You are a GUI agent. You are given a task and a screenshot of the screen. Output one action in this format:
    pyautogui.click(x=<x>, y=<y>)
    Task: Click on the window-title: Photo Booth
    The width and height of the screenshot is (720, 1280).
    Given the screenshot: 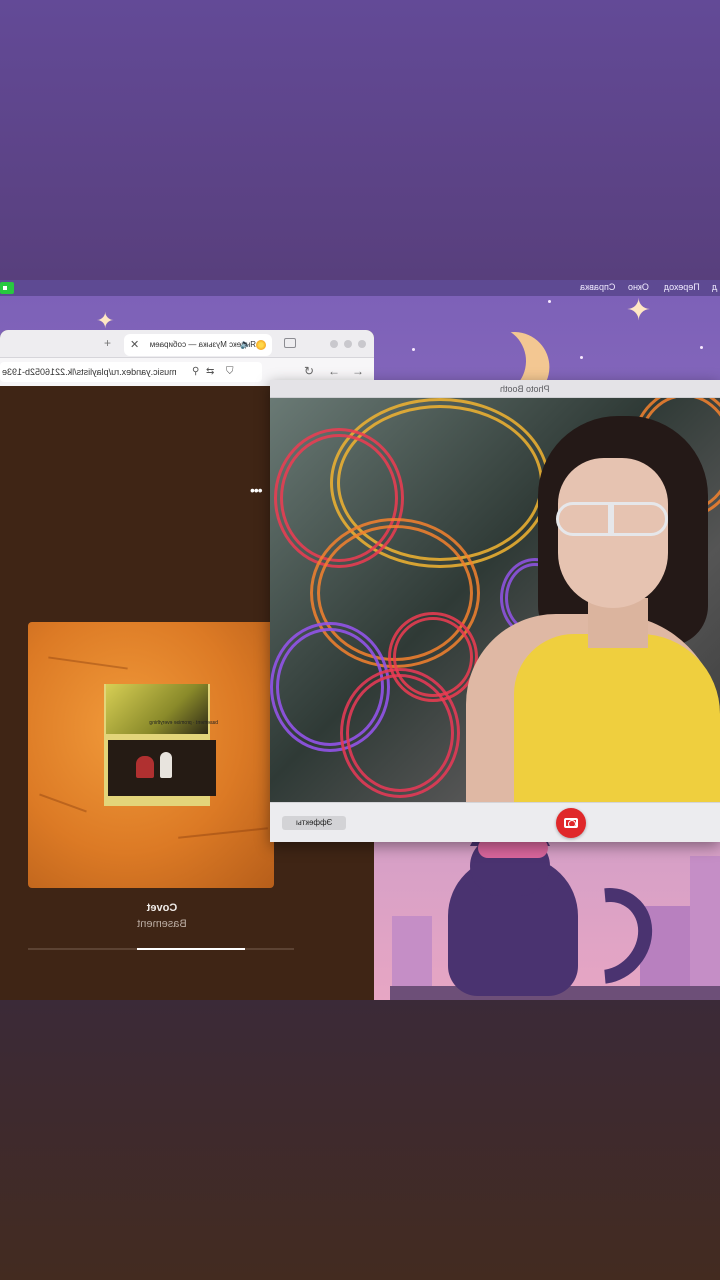 What is the action you would take?
    pyautogui.click(x=525, y=389)
    